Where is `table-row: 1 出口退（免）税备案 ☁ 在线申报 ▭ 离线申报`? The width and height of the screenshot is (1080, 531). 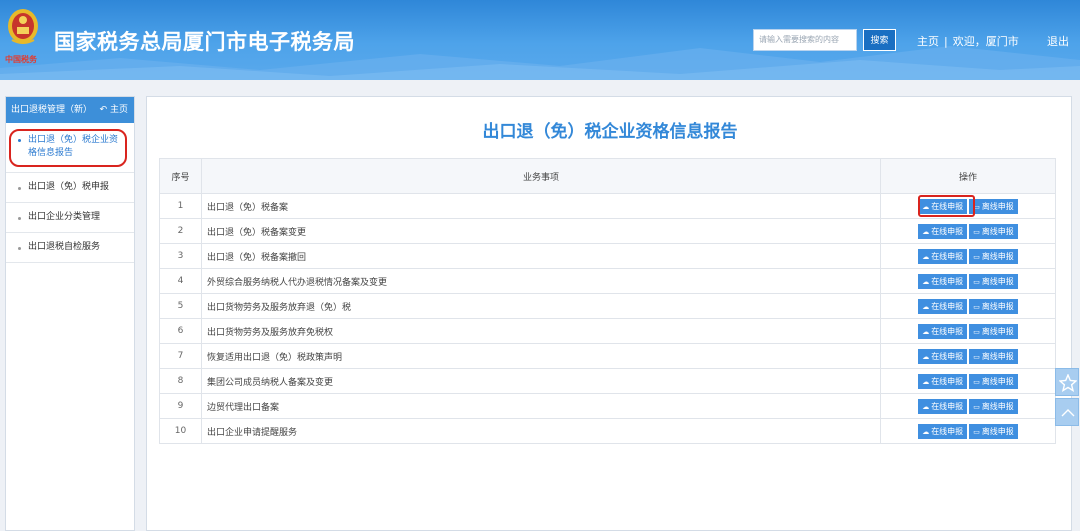 table-row: 1 出口退（免）税备案 ☁ 在线申报 ▭ 离线申报 is located at coordinates (607, 206).